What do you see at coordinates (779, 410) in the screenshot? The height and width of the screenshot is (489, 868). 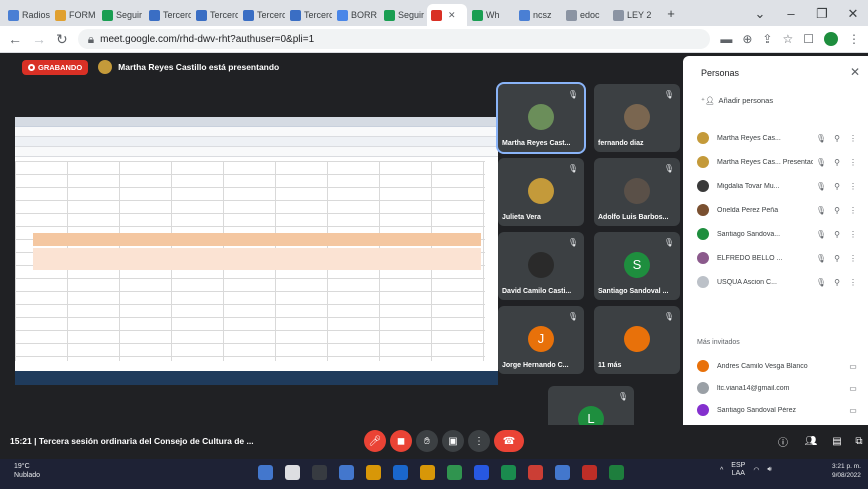 I see `invited-row: Santiago Sandoval Pérez ▭` at bounding box center [779, 410].